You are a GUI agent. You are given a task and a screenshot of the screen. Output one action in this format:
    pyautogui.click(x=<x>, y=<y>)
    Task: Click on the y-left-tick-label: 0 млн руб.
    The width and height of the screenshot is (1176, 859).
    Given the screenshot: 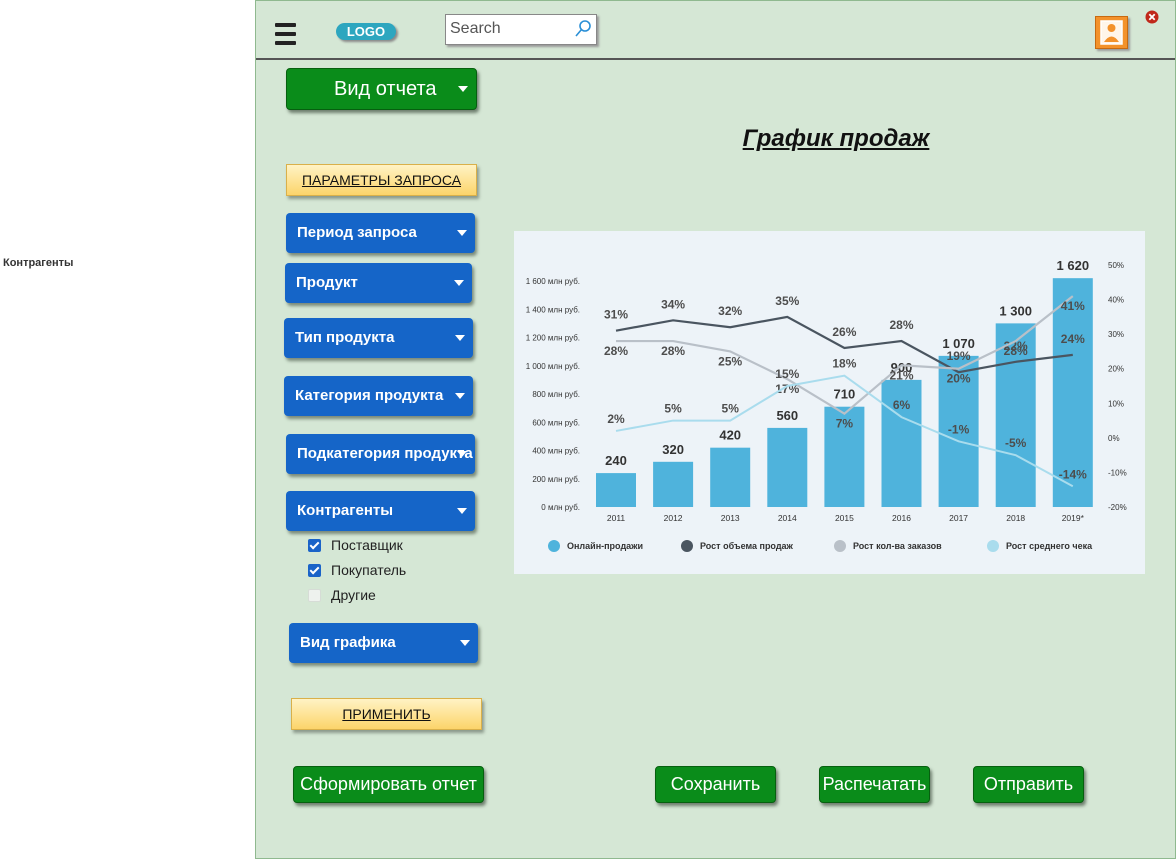 What is the action you would take?
    pyautogui.click(x=560, y=507)
    